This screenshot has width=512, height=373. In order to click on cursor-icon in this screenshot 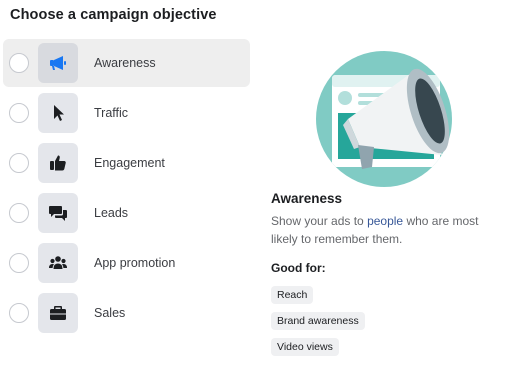, I will do `click(58, 113)`.